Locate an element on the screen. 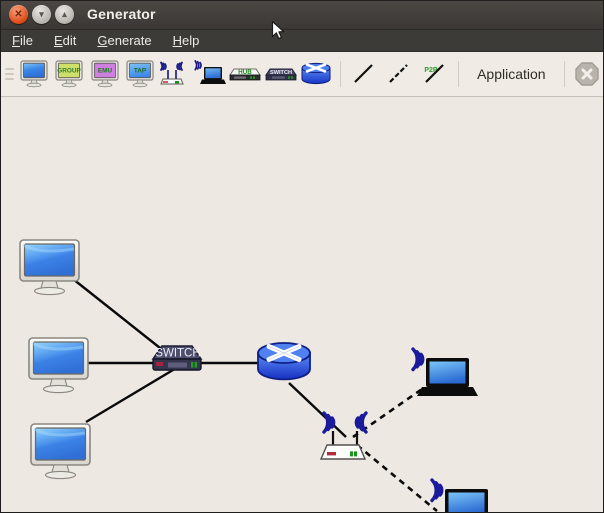 Image resolution: width=604 pixels, height=513 pixels. menu-edit-mnemonic: E is located at coordinates (58, 40).